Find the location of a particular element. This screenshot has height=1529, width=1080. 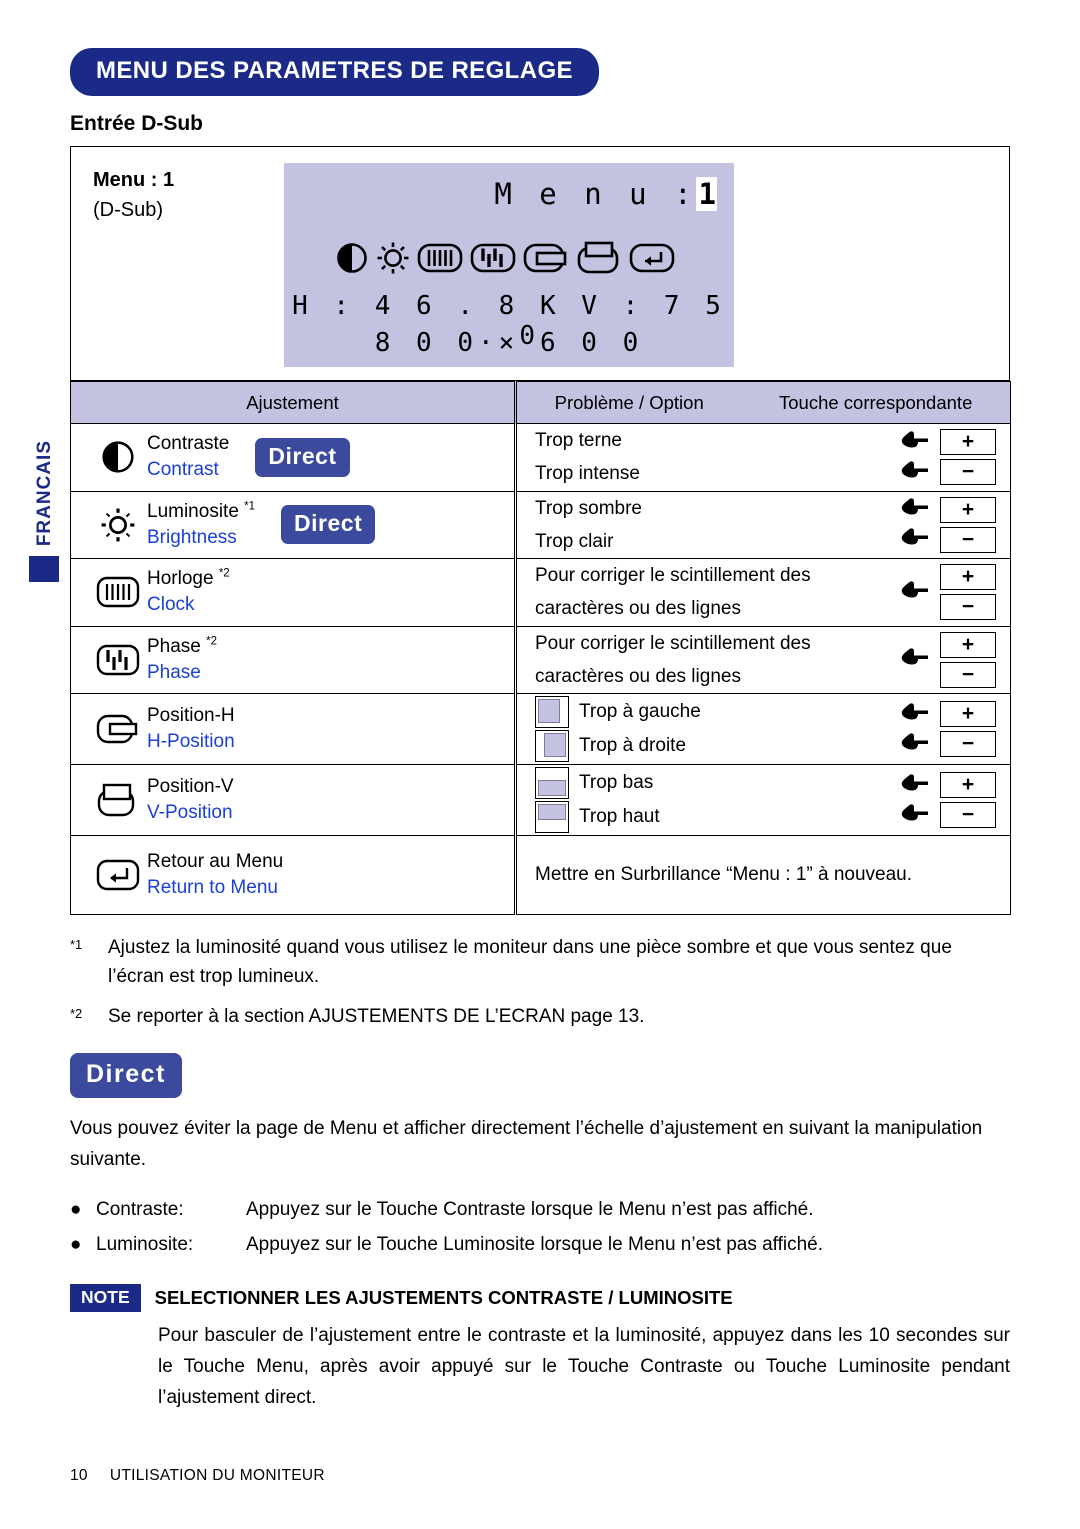

footer-section-label: UTILISATION DU MONITEUR is located at coordinates (217, 1475).